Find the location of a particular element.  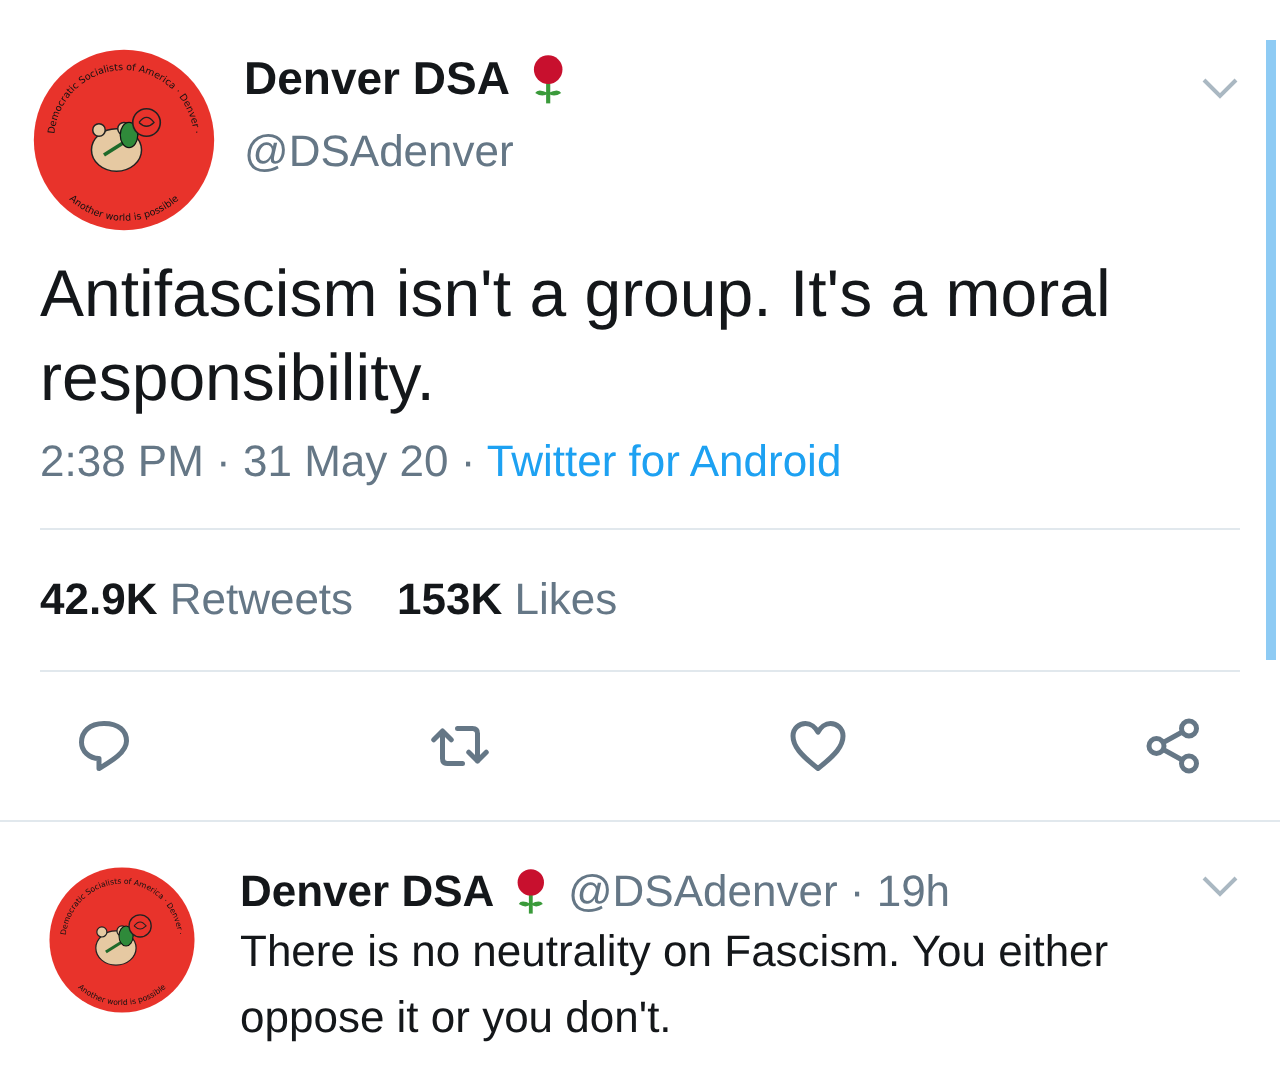

stat-link: 153K Likes is located at coordinates (507, 600).